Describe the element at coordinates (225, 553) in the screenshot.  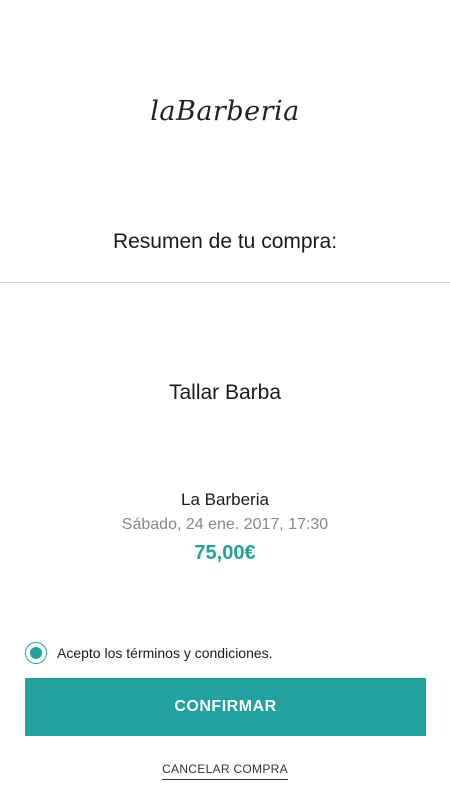
I see `order-price: 75,00€` at that location.